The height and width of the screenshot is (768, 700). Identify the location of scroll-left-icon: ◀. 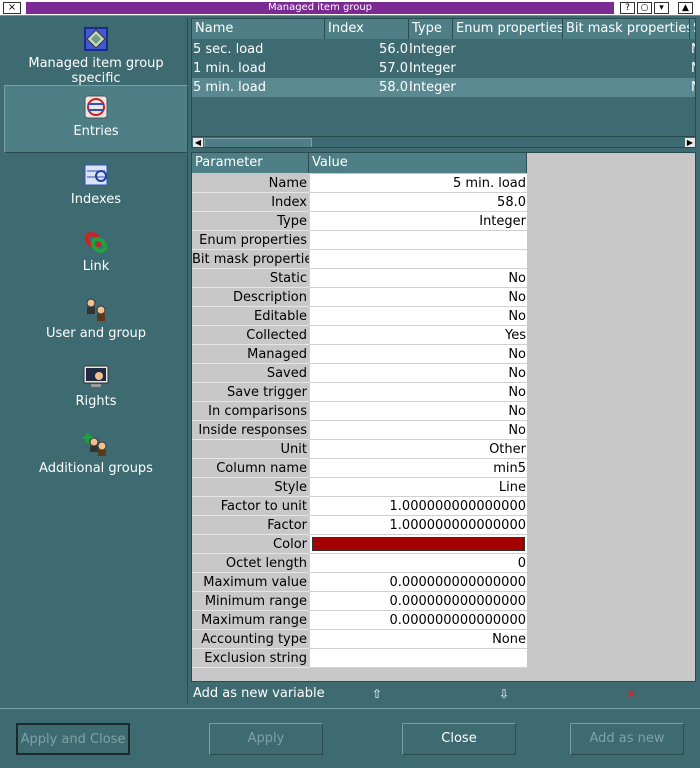
(198, 142).